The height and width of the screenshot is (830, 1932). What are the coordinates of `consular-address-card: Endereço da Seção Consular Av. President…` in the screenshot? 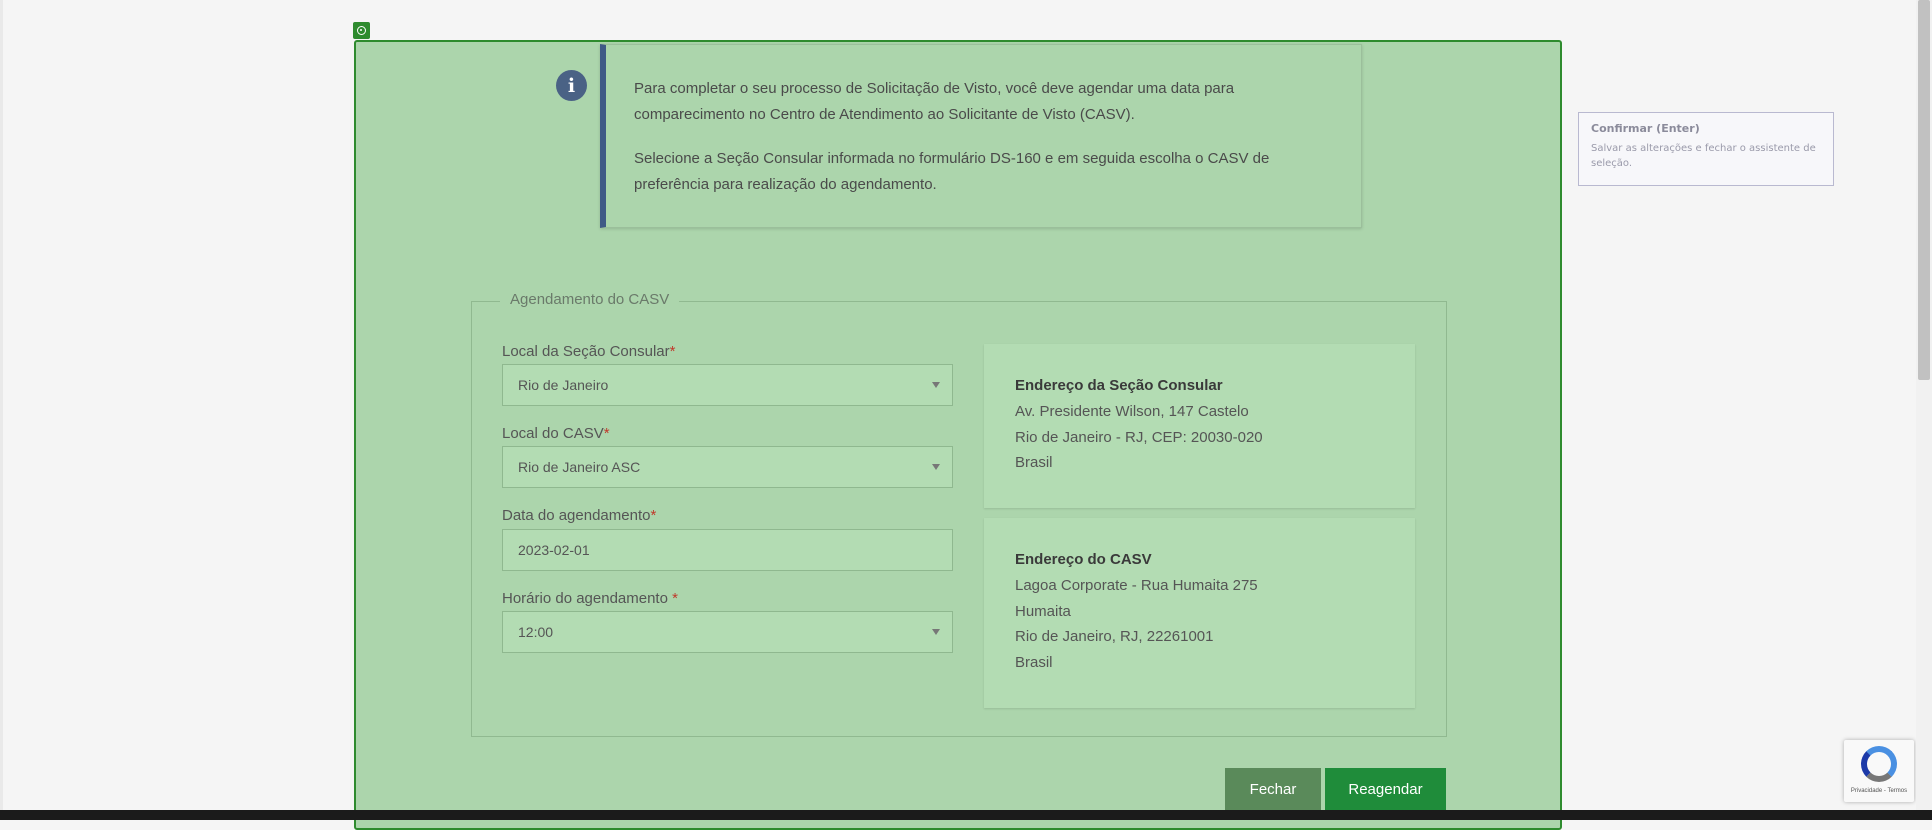 It's located at (1199, 426).